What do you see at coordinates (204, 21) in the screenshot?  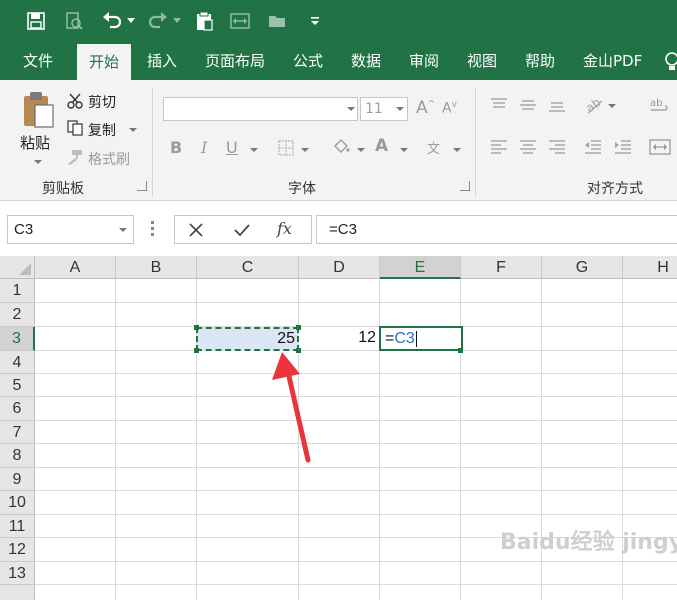 I see `clipboard-icon` at bounding box center [204, 21].